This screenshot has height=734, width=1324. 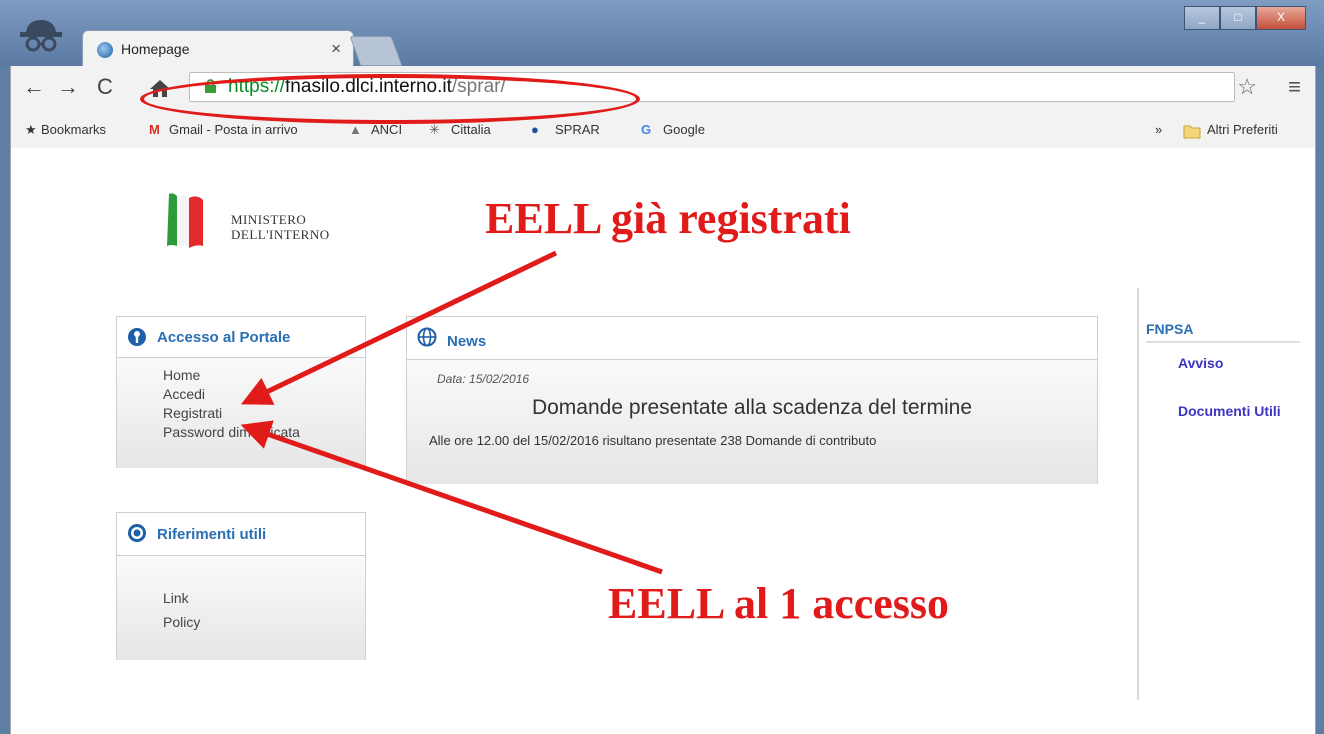 I want to click on bookmarks-star-icon: ★, so click(x=31, y=129).